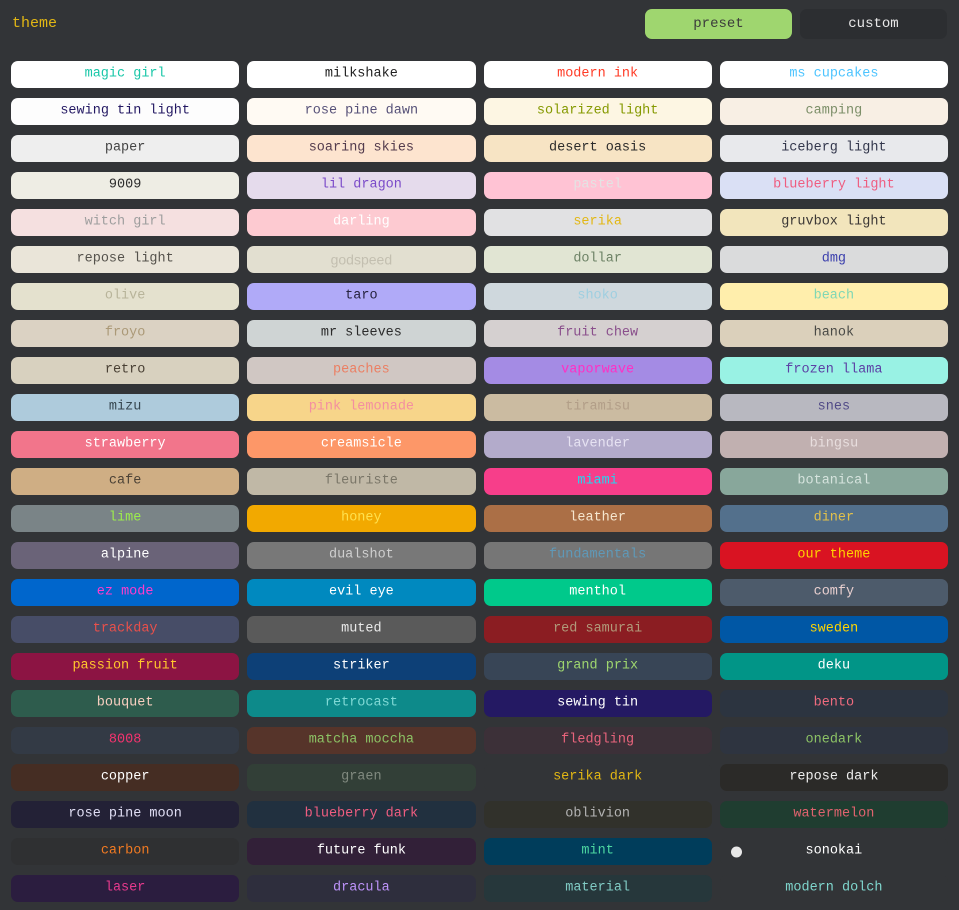  I want to click on theme-button: serika dark, so click(597, 777).